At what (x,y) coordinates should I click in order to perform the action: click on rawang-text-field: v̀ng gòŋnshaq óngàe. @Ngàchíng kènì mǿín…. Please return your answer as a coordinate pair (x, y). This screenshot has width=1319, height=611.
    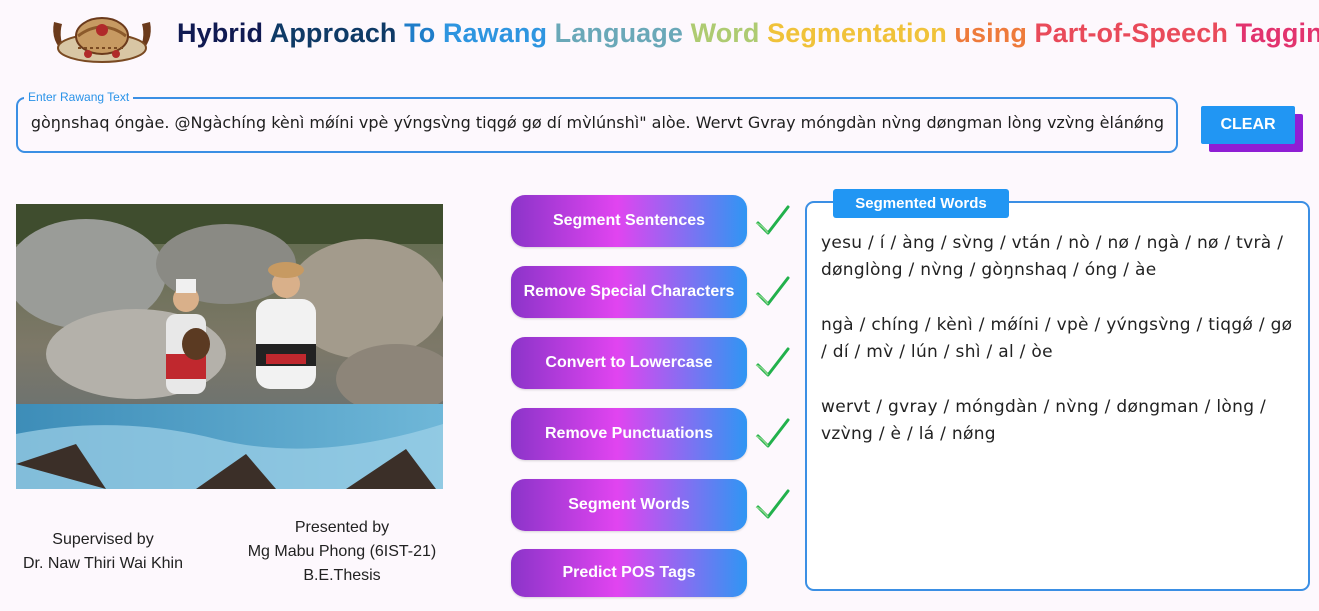
    Looking at the image, I should click on (597, 125).